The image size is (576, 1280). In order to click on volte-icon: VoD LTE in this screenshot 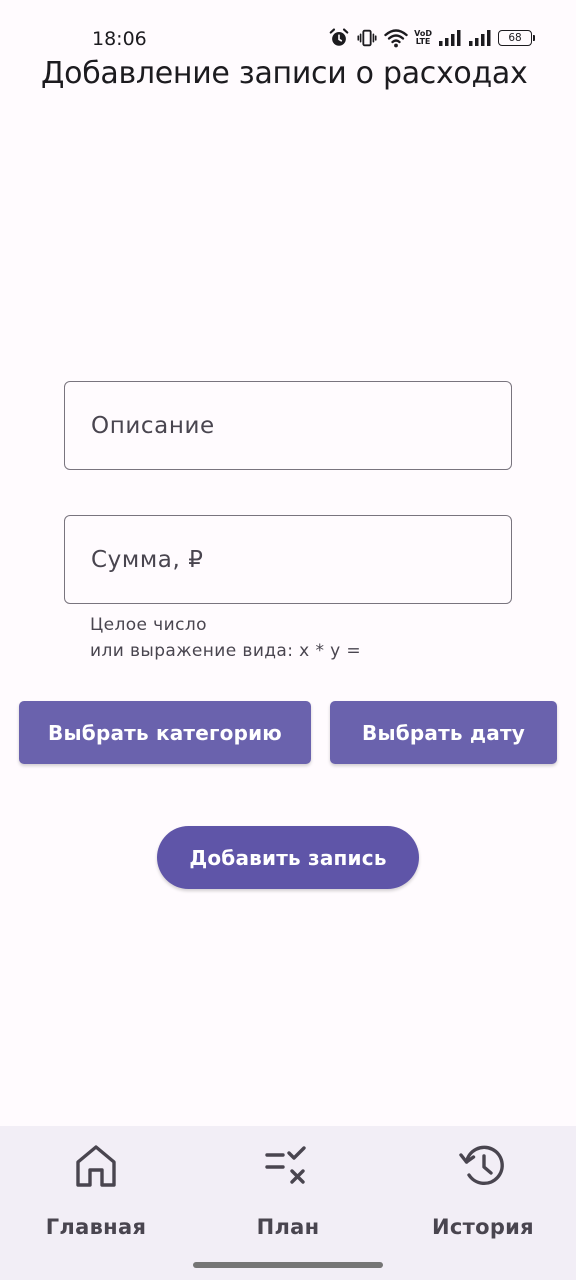, I will do `click(423, 38)`.